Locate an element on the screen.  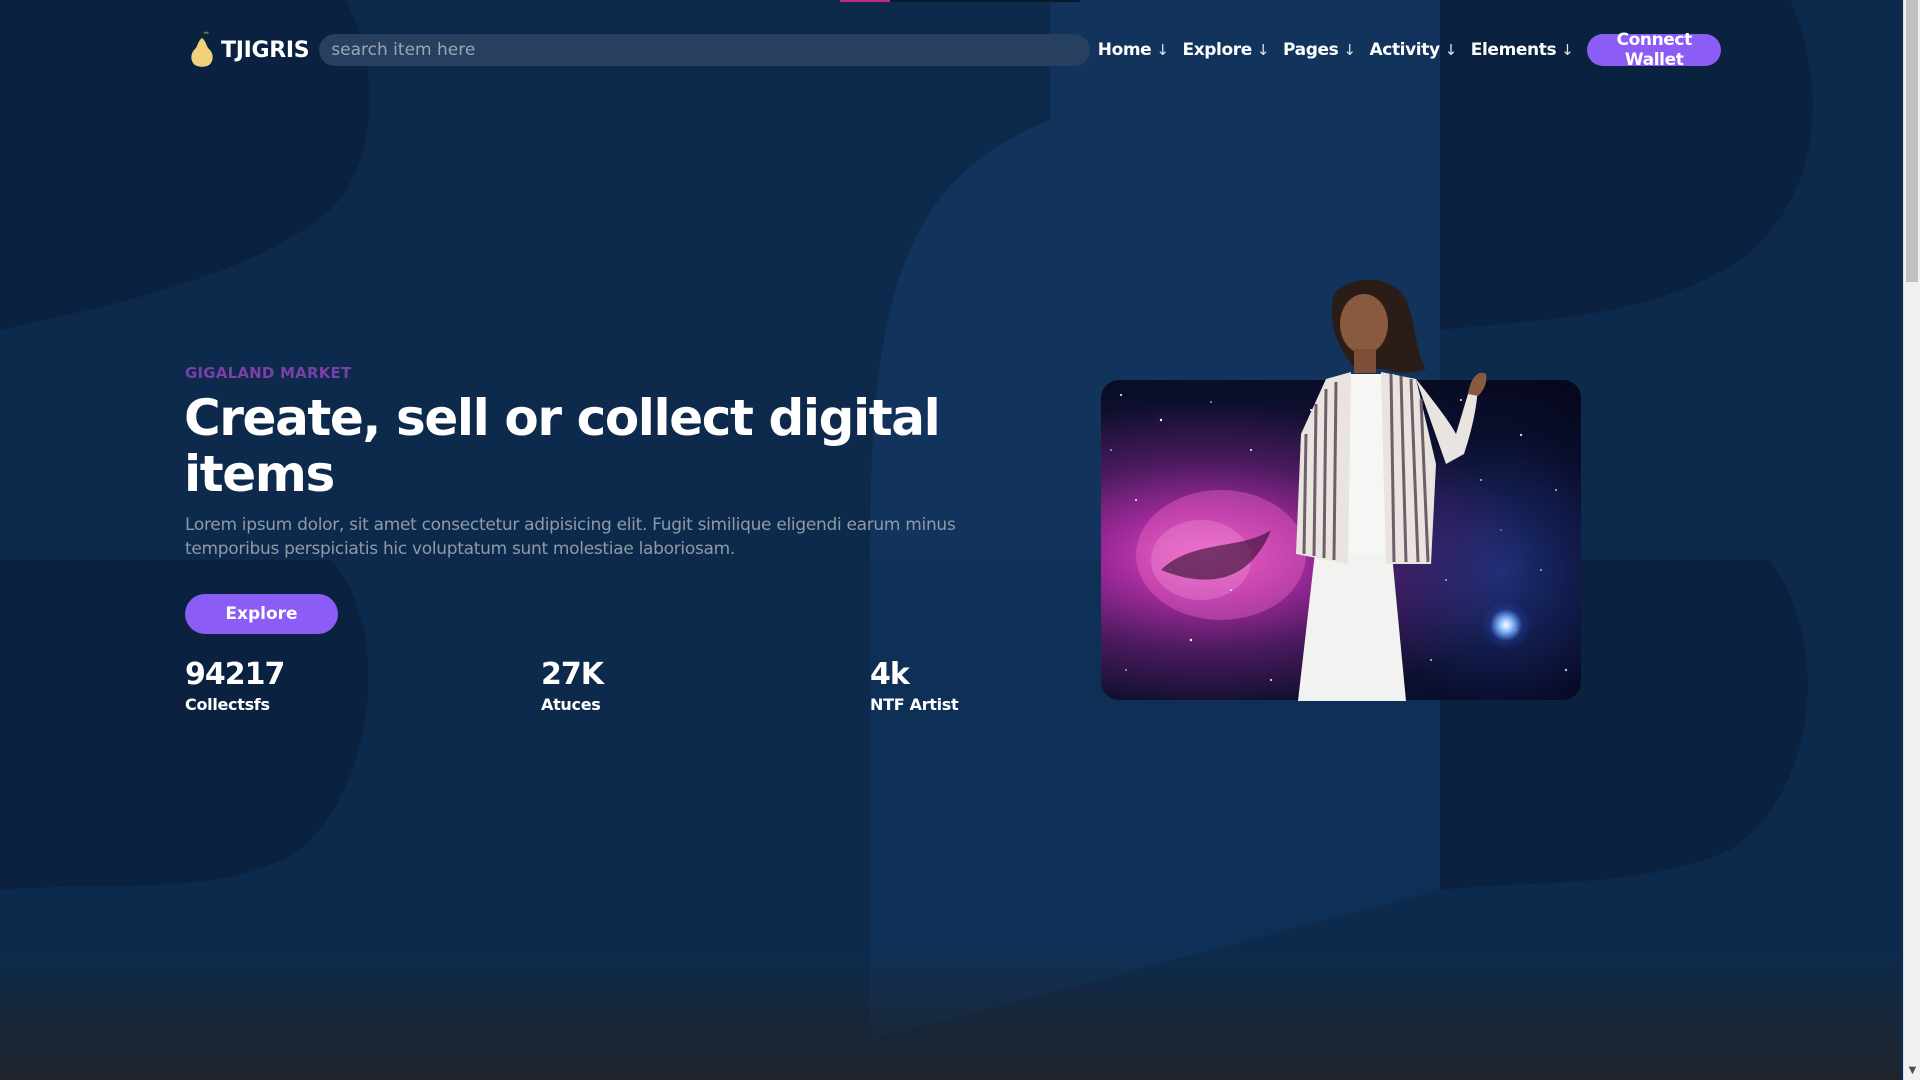
nav-item-pages: Pages ↓ is located at coordinates (1319, 50).